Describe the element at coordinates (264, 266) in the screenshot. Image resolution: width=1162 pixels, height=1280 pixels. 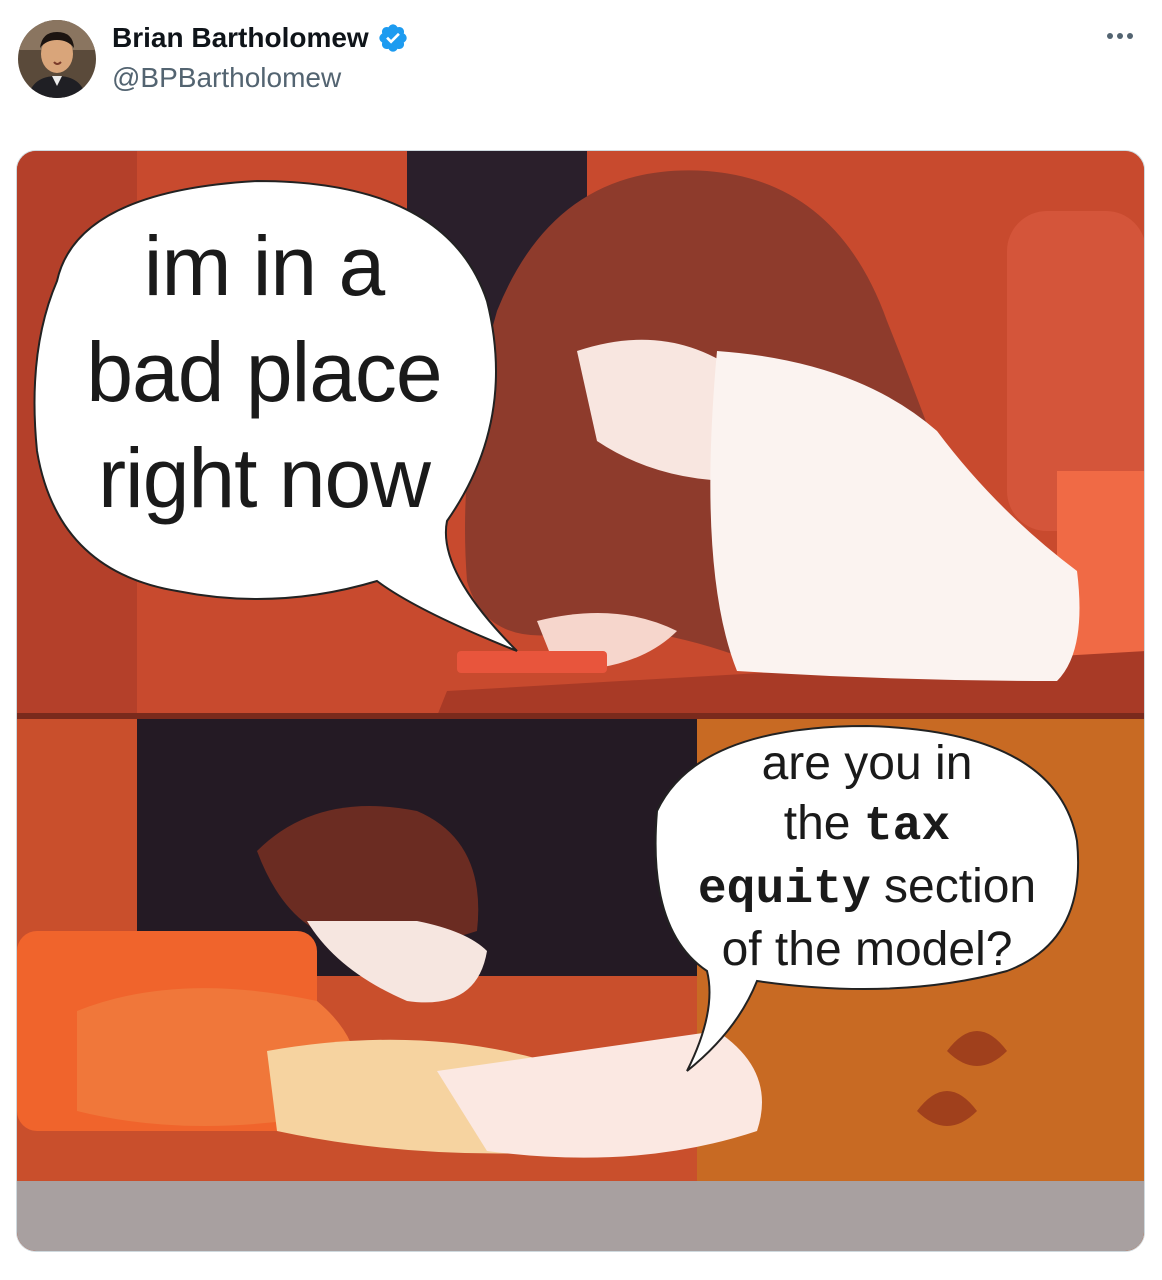
I see `top-bubble-line: im in a` at that location.